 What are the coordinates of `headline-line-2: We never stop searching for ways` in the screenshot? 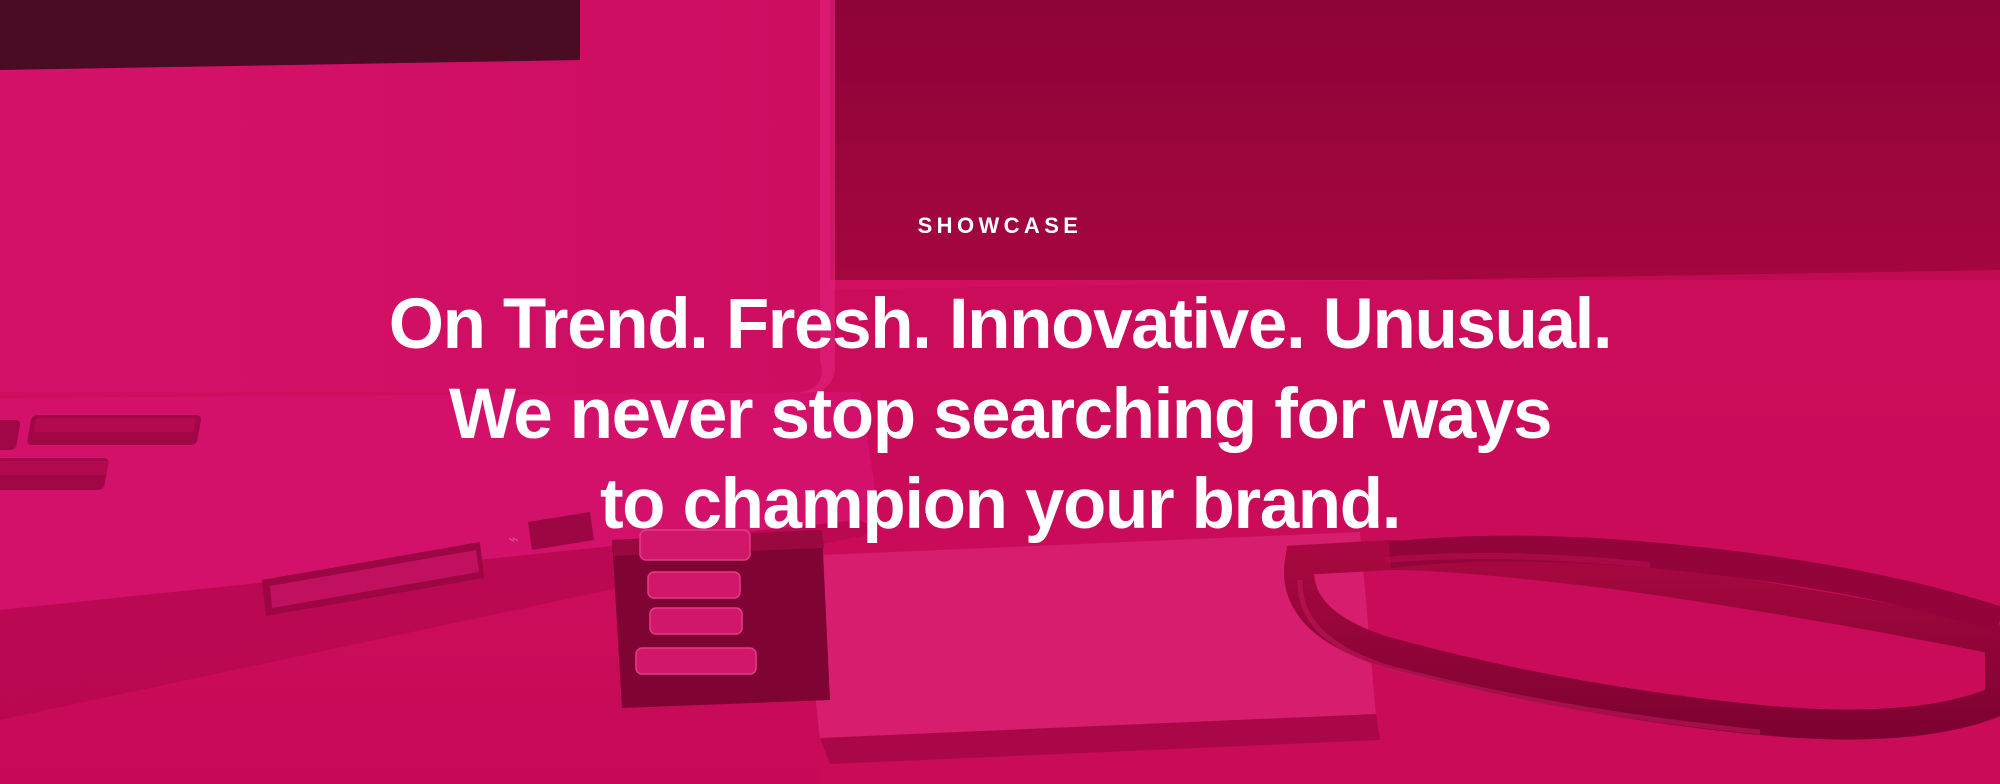 It's located at (1000, 414).